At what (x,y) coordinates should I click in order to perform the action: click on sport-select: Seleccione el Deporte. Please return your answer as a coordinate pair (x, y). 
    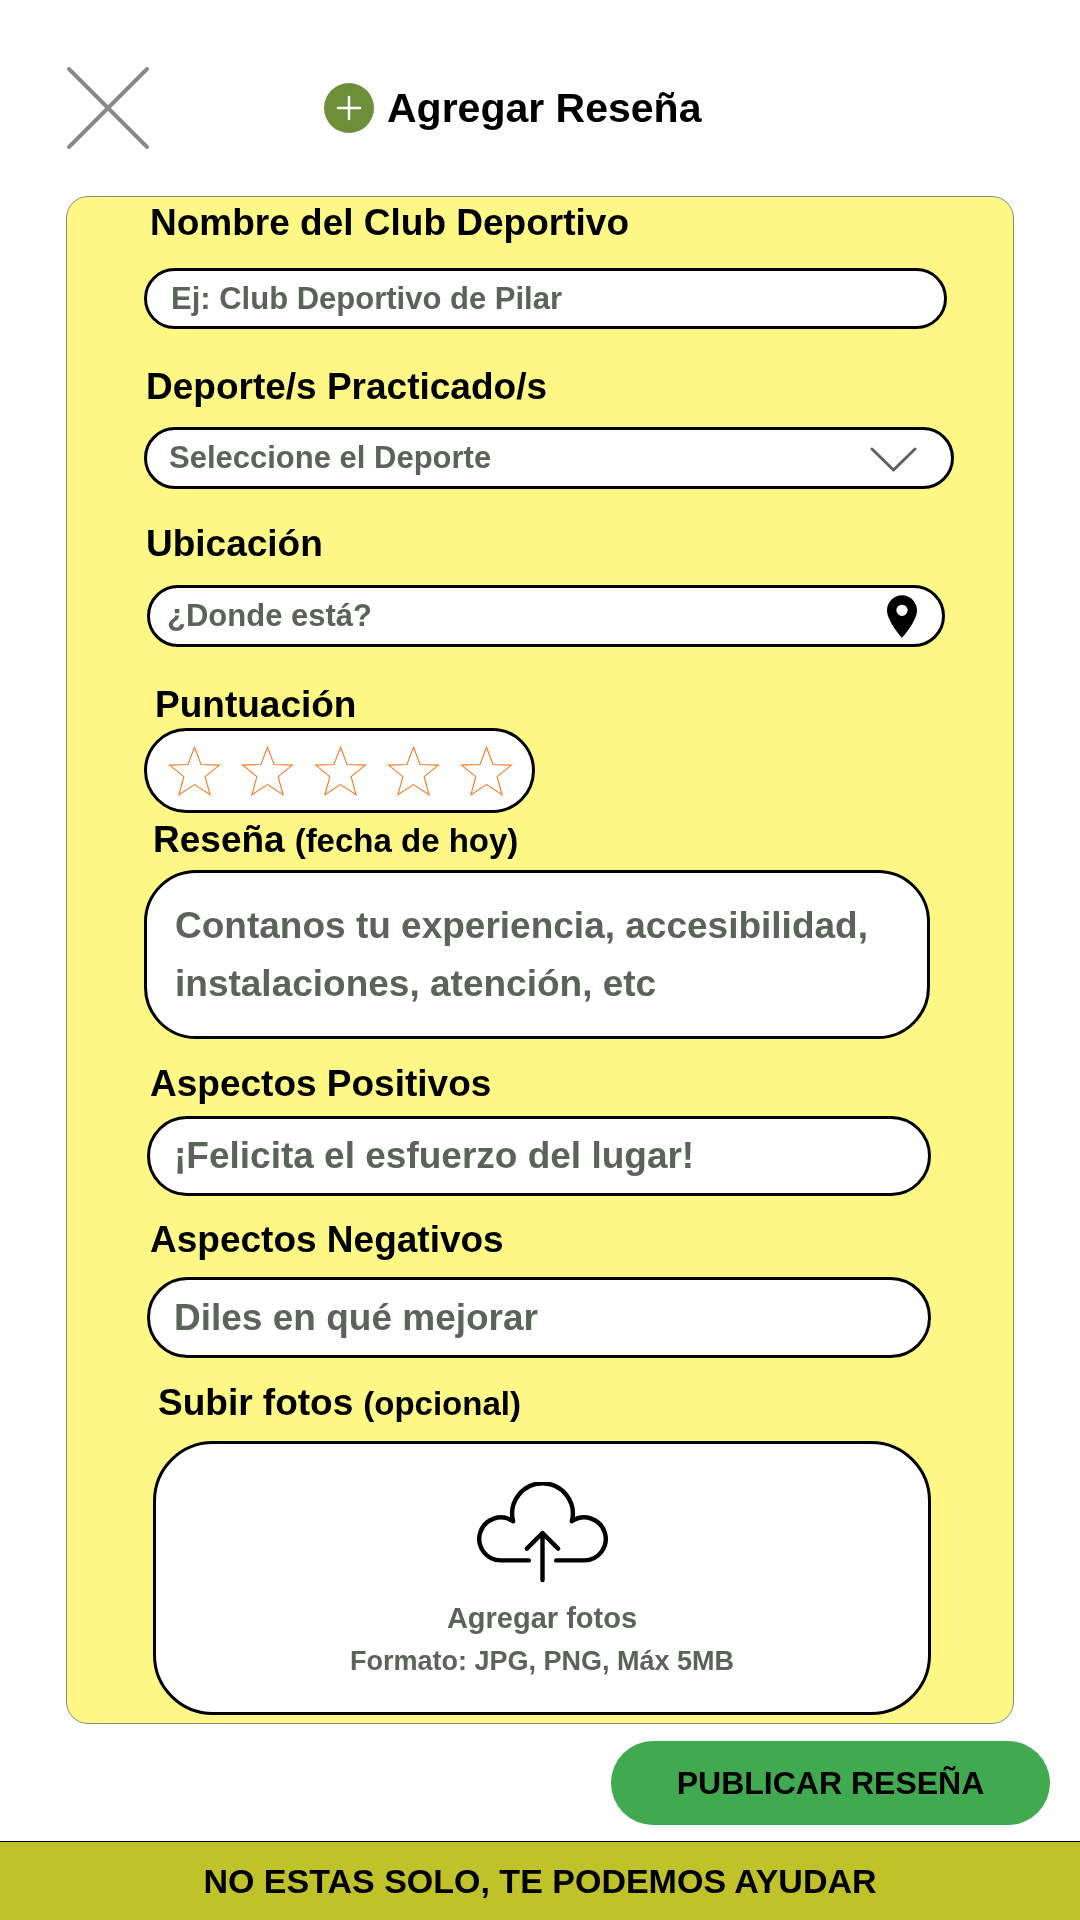
    Looking at the image, I should click on (549, 458).